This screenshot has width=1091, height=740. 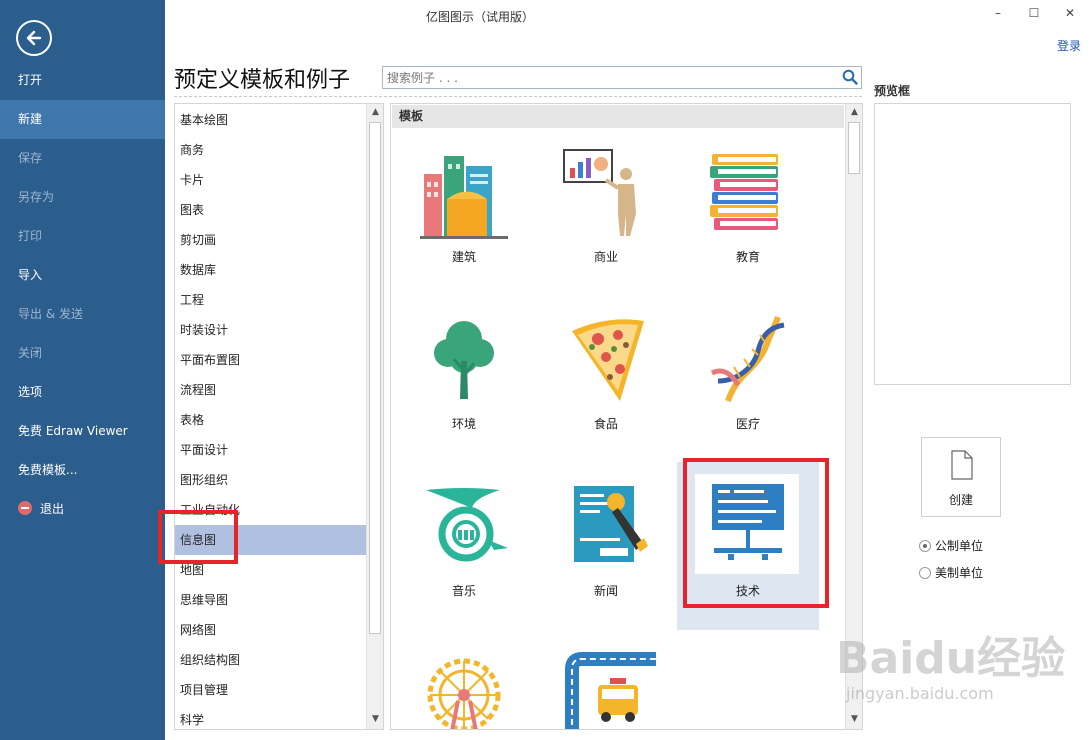 I want to click on tree-icon, so click(x=464, y=360).